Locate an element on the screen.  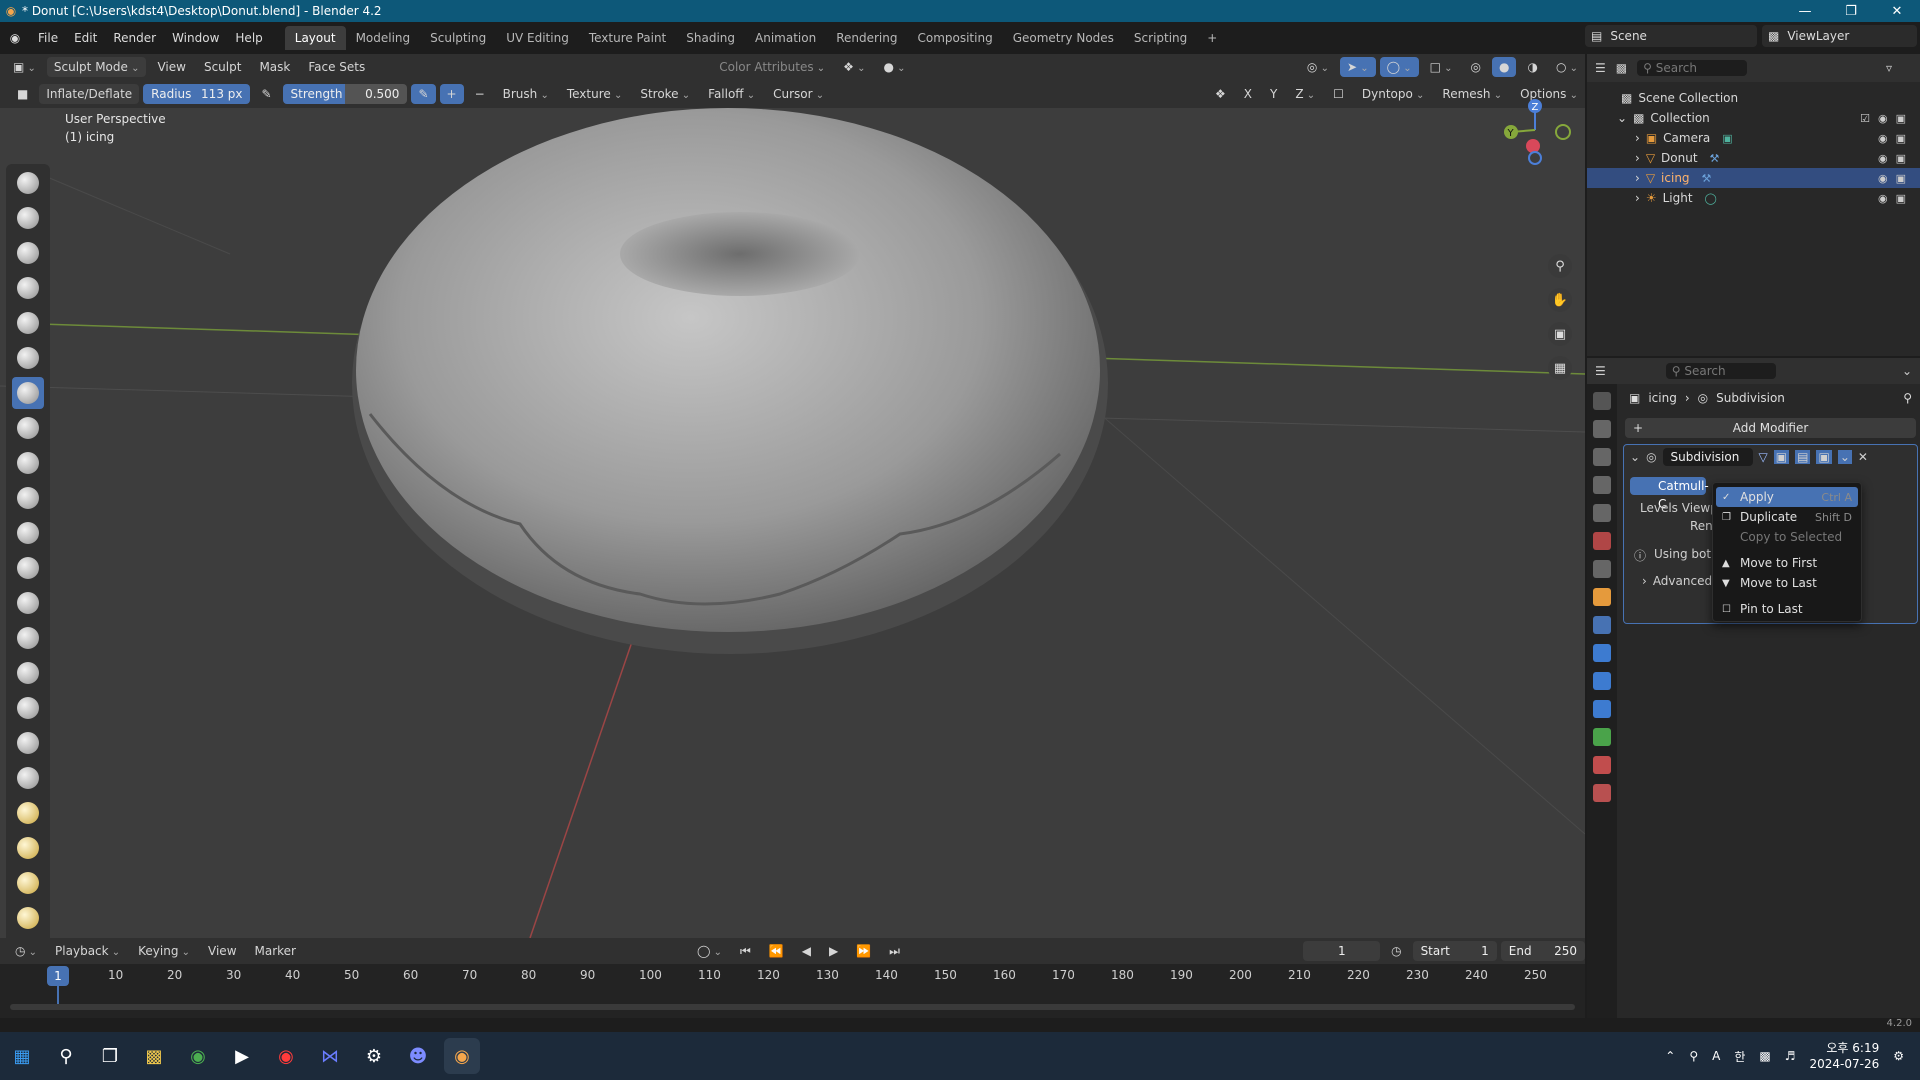
edit-mode-toggle-icon: ▽ is located at coordinates (1763, 457).